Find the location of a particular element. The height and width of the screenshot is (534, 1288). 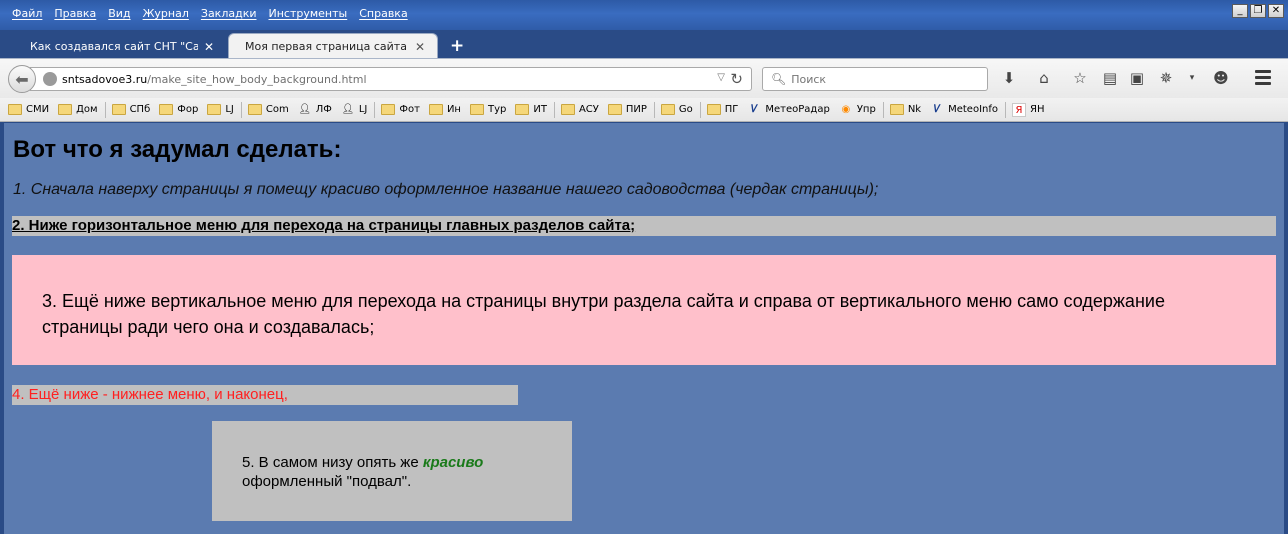

menu-tools: Инструменты is located at coordinates (308, 13).